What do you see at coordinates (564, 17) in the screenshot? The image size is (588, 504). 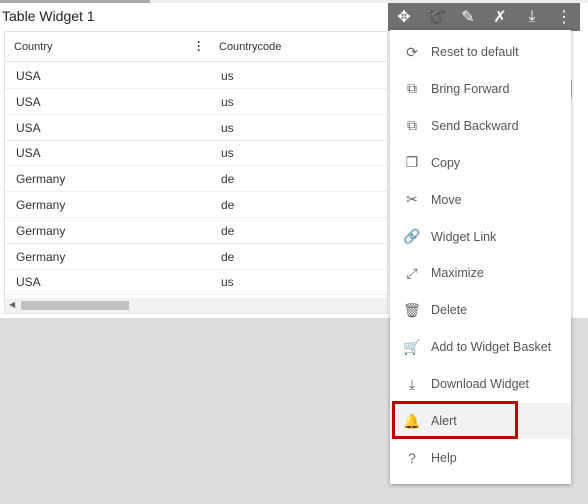 I see `more-vertical-icon: ⋮` at bounding box center [564, 17].